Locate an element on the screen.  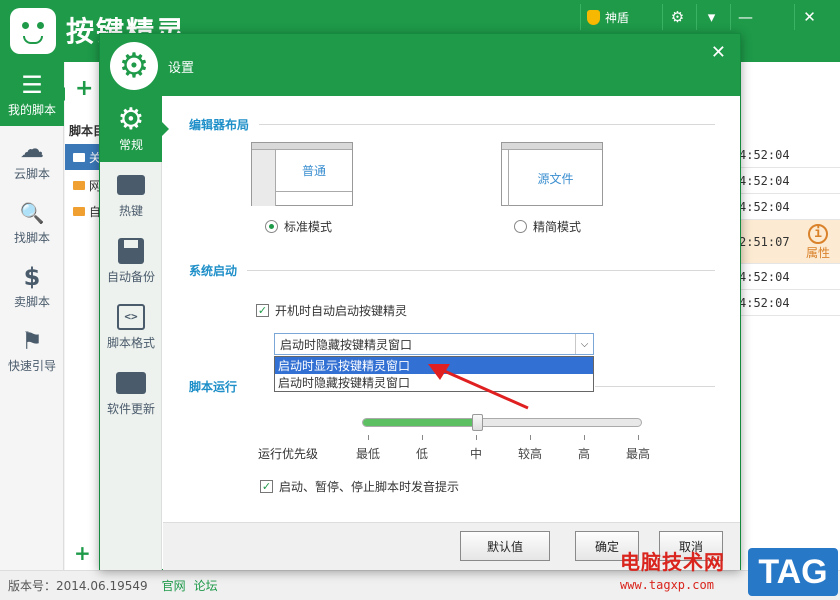
settings-gear-icon: ⚙ is located at coordinates (134, 66).